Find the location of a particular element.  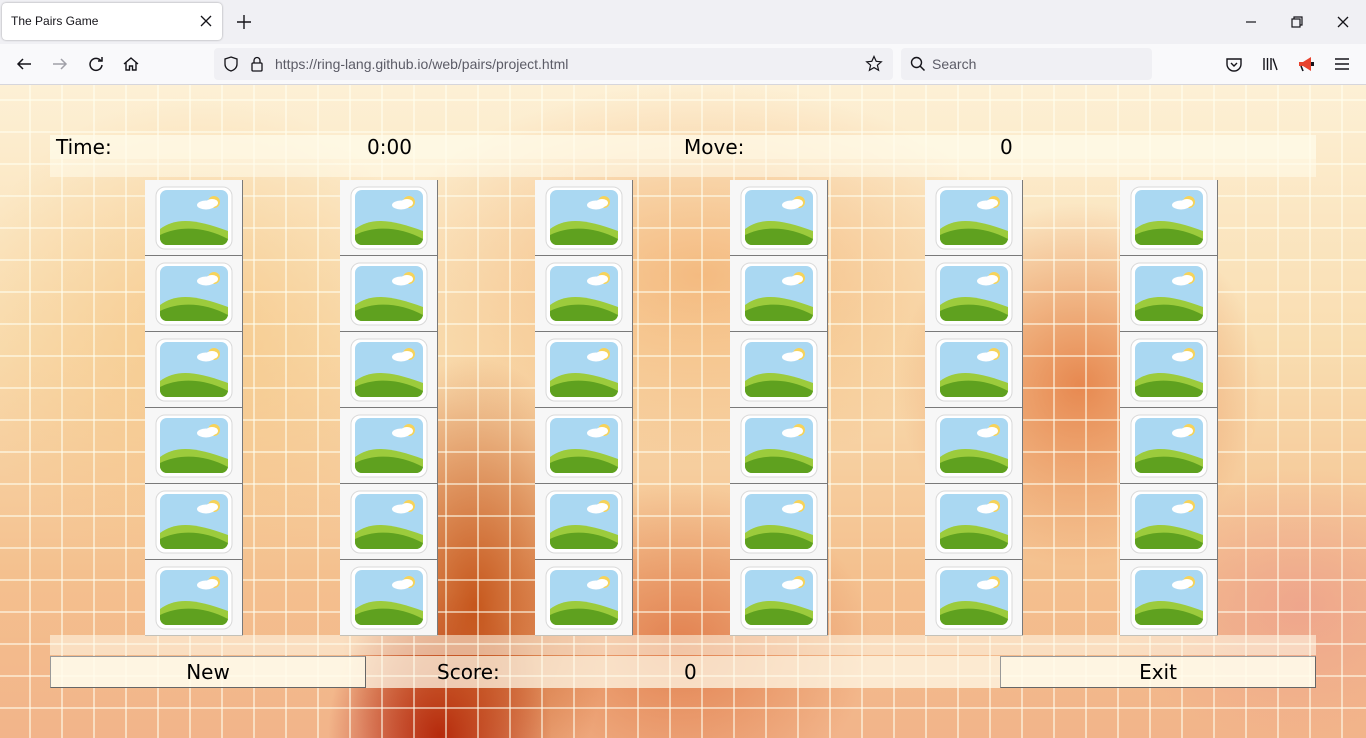

search-input: Search is located at coordinates (954, 64).